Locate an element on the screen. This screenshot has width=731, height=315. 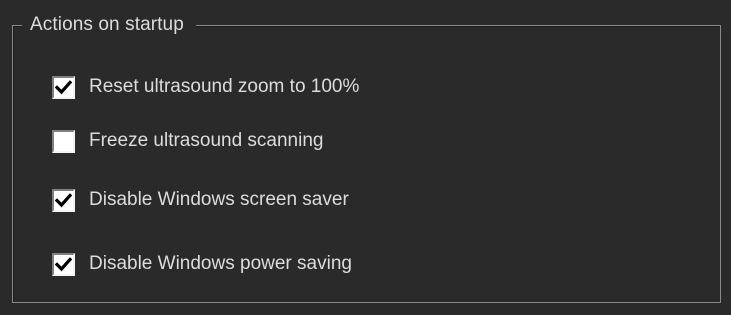
freeze-scanning-label: Freeze ultrasound scanning is located at coordinates (206, 140).